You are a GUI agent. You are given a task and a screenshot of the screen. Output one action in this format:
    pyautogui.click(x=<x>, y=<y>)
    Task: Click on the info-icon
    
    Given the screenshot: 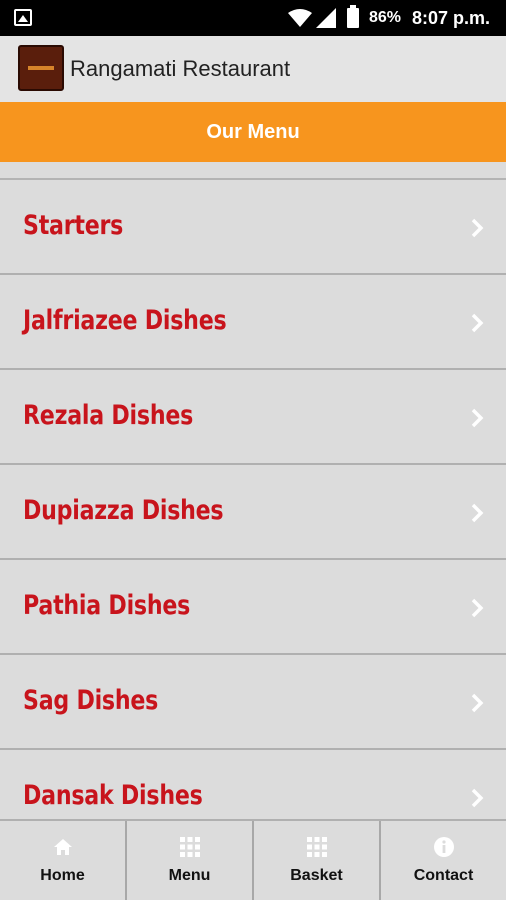 What is the action you would take?
    pyautogui.click(x=443, y=847)
    